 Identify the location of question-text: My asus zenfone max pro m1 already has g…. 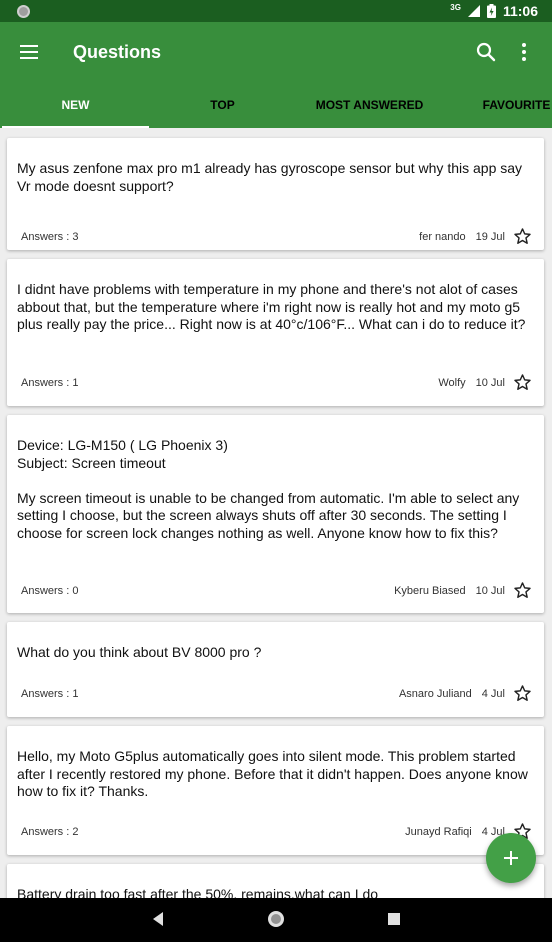
(270, 177).